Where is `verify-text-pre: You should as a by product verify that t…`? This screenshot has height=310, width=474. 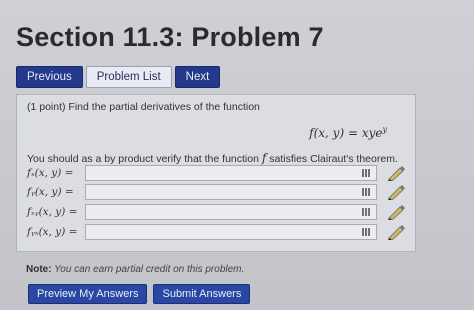 verify-text-pre: You should as a by product verify that t… is located at coordinates (144, 159).